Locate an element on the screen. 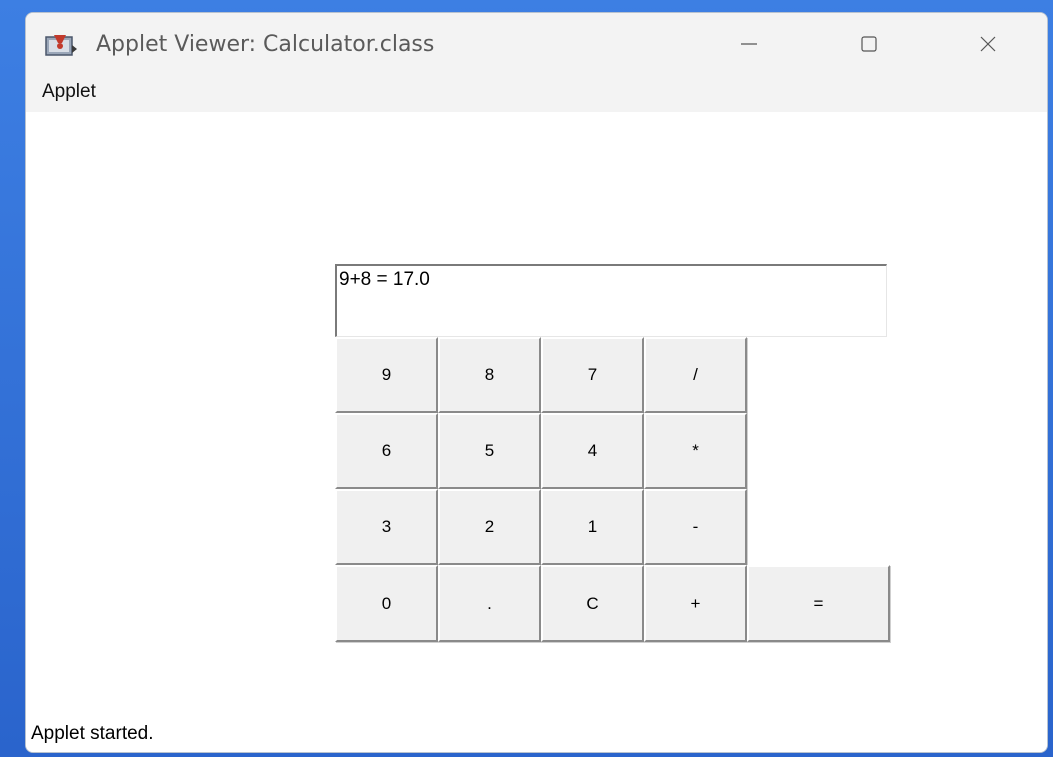 The height and width of the screenshot is (757, 1053). minimize-icon is located at coordinates (749, 44).